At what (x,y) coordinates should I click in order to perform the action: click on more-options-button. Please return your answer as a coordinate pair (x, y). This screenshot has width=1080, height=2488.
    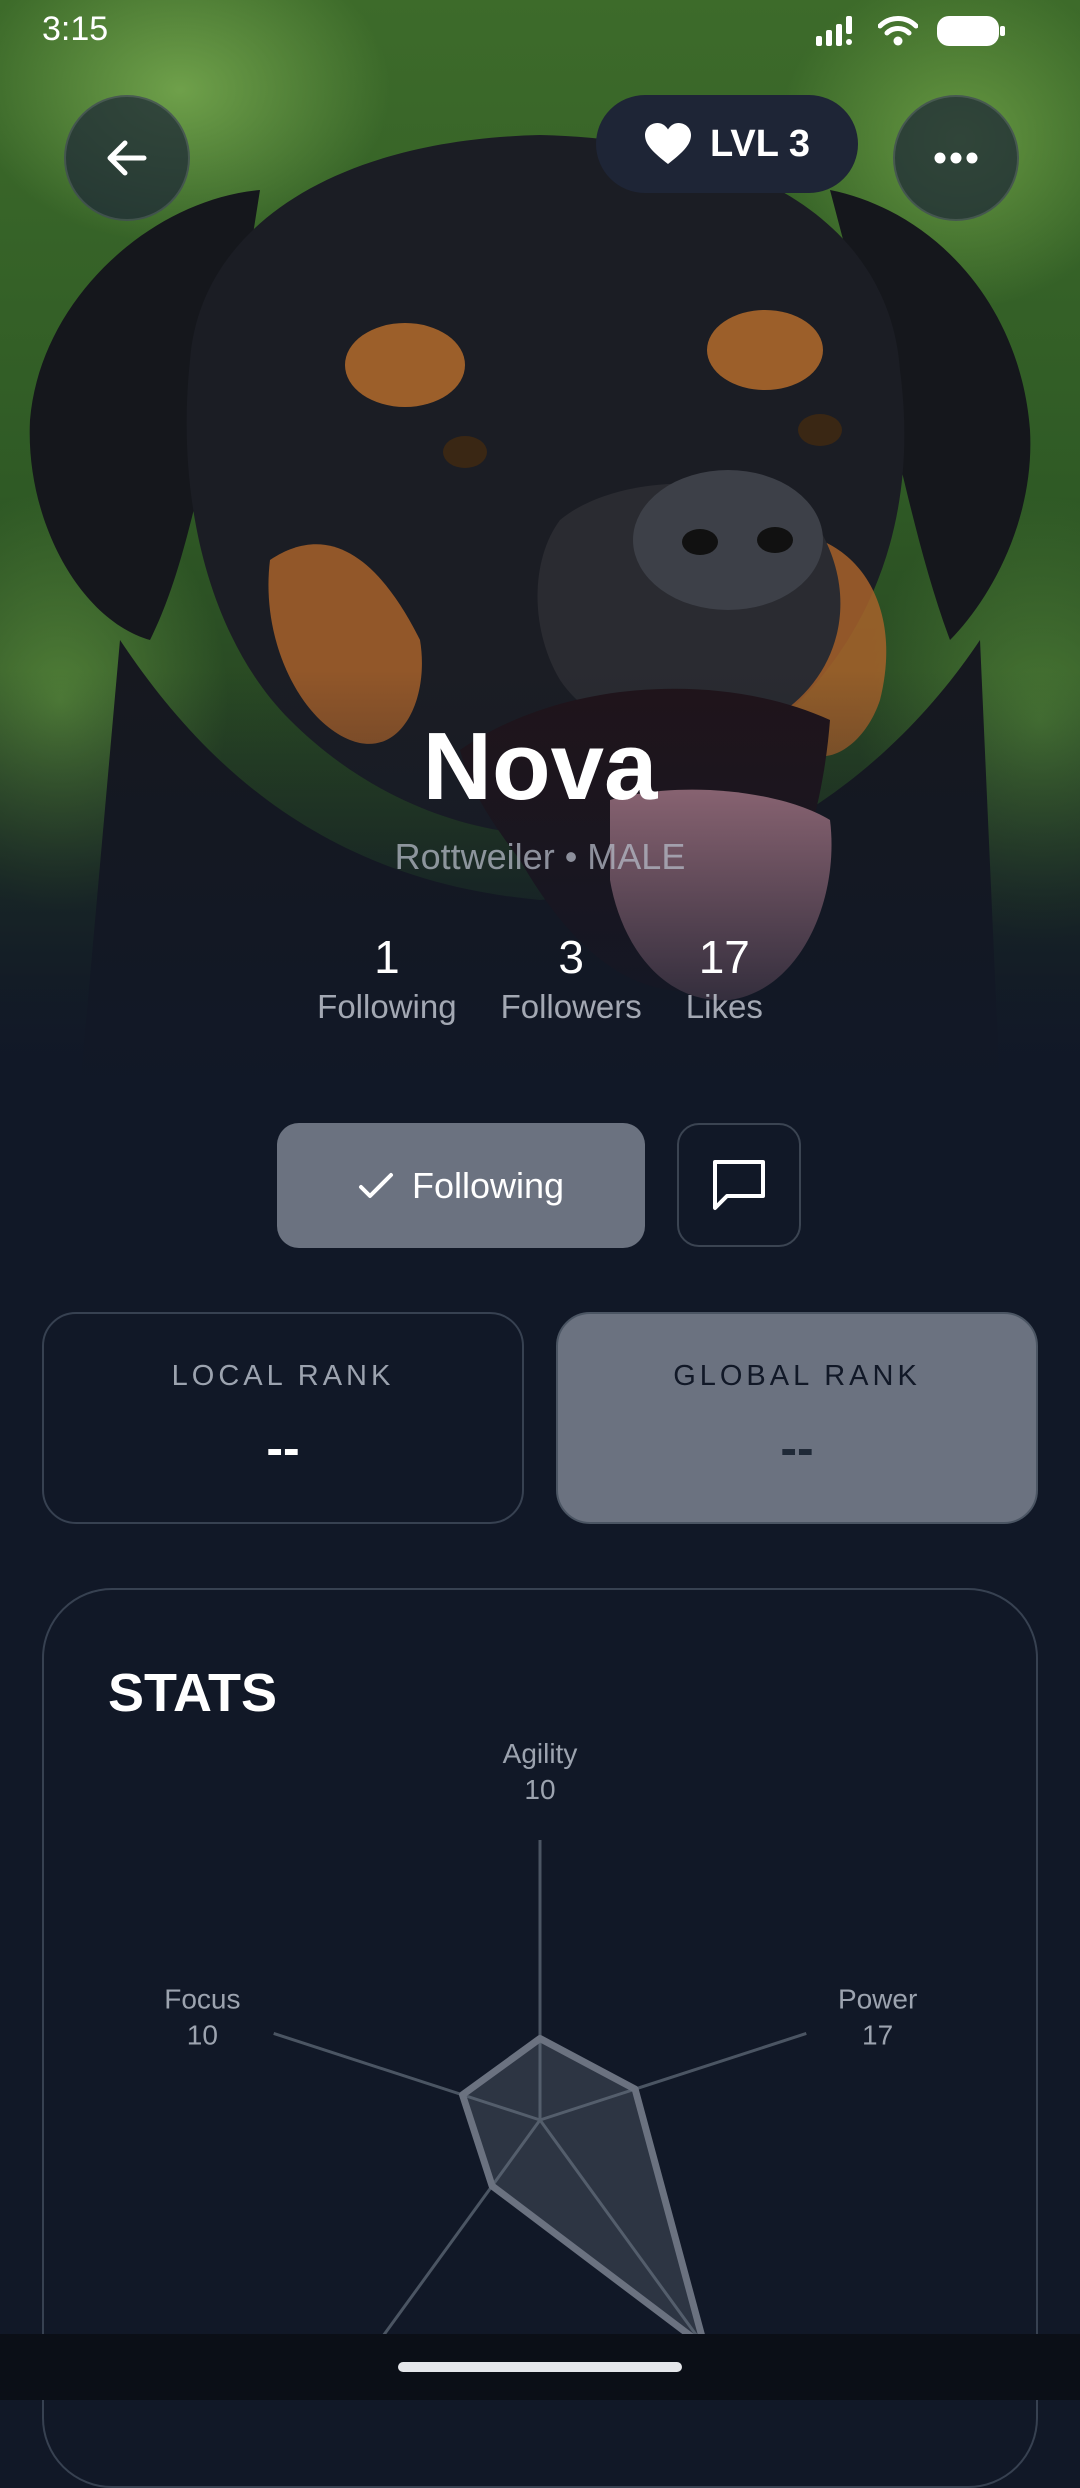
    Looking at the image, I should click on (956, 158).